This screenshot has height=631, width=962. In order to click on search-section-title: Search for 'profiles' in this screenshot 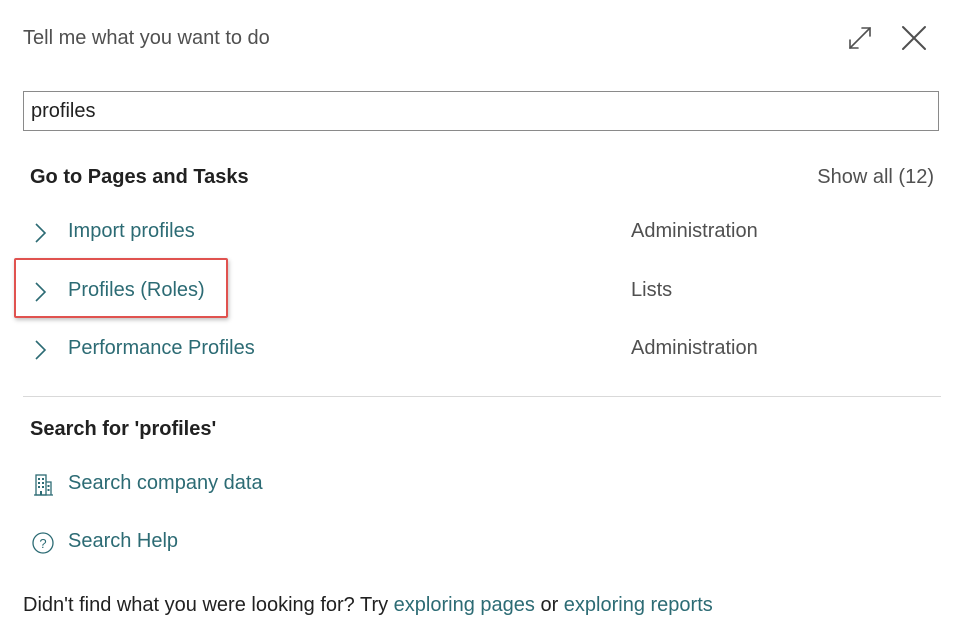, I will do `click(123, 429)`.